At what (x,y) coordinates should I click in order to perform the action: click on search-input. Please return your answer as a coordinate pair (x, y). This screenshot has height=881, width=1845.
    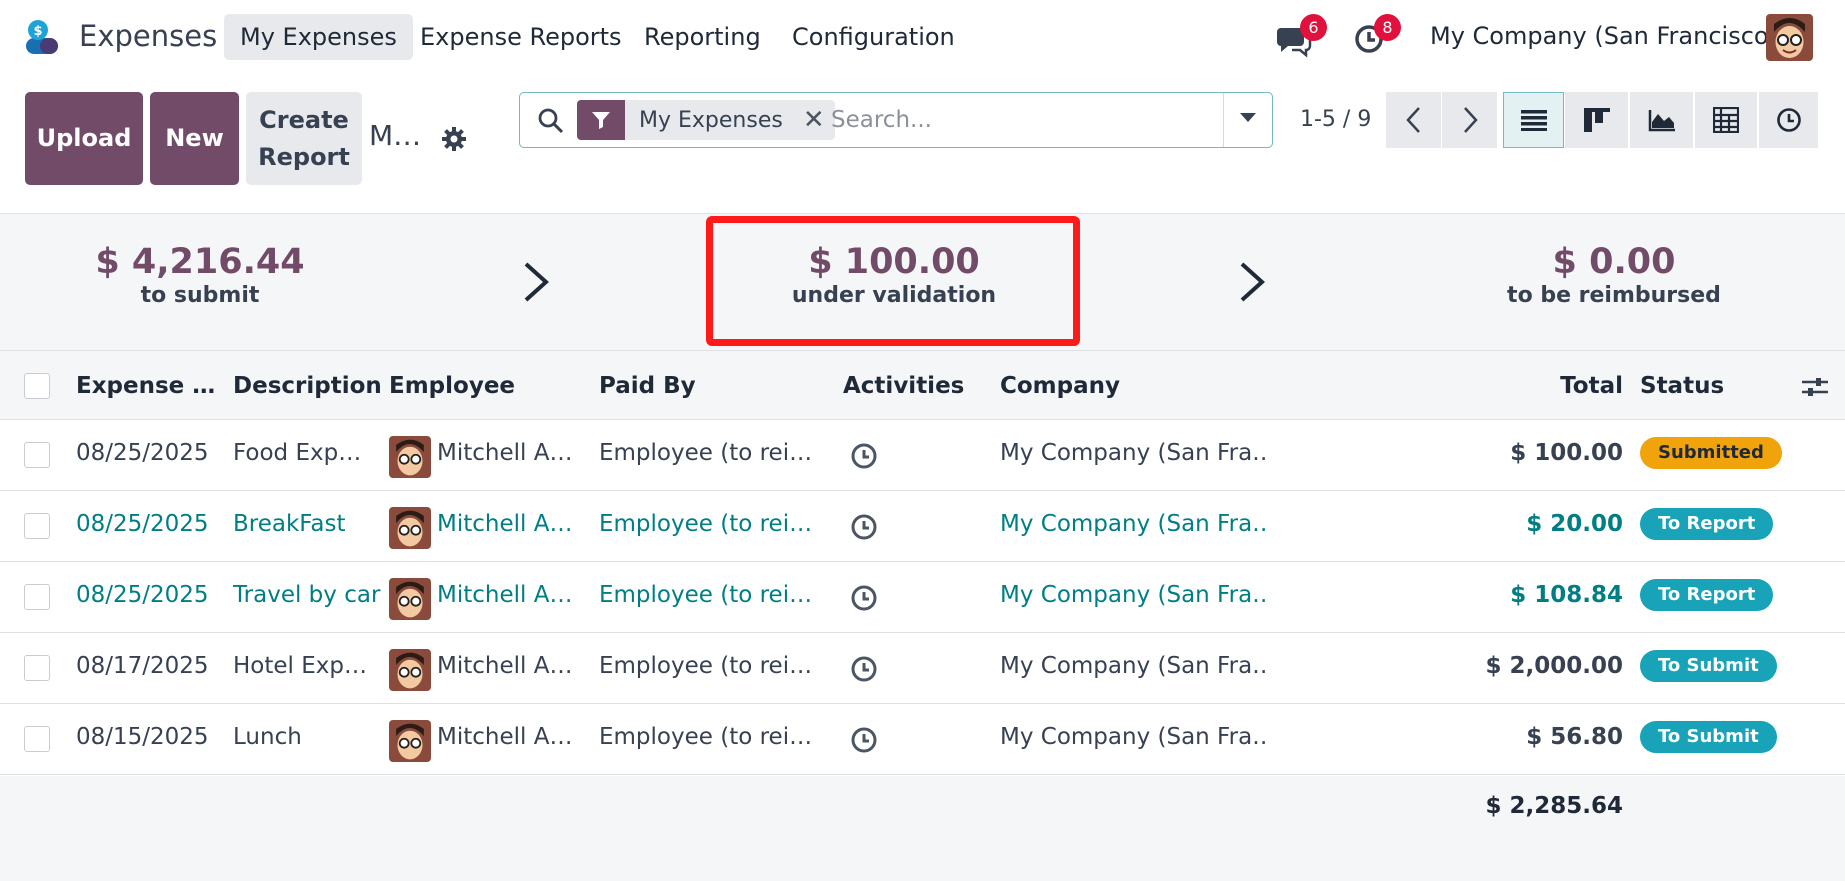
    Looking at the image, I should click on (1031, 120).